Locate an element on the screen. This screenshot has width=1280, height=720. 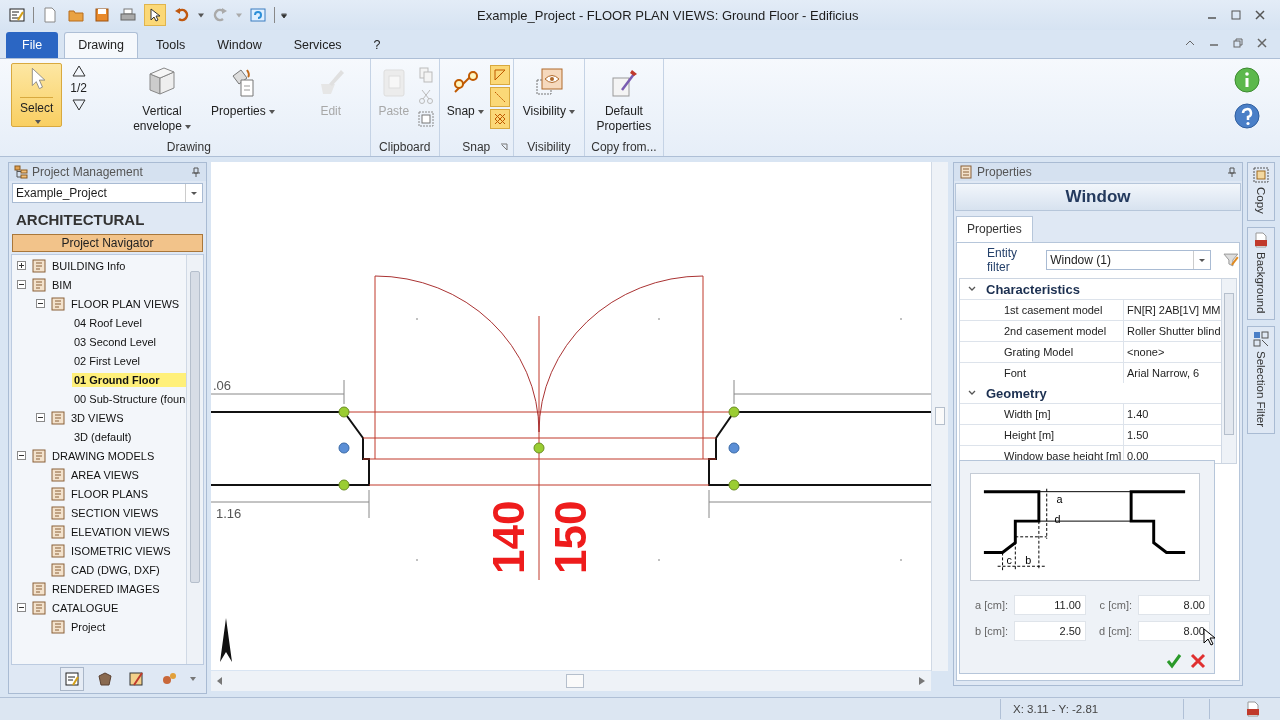
property-value: FN[R] 2AB[1V] MM is located at coordinates (1172, 310).